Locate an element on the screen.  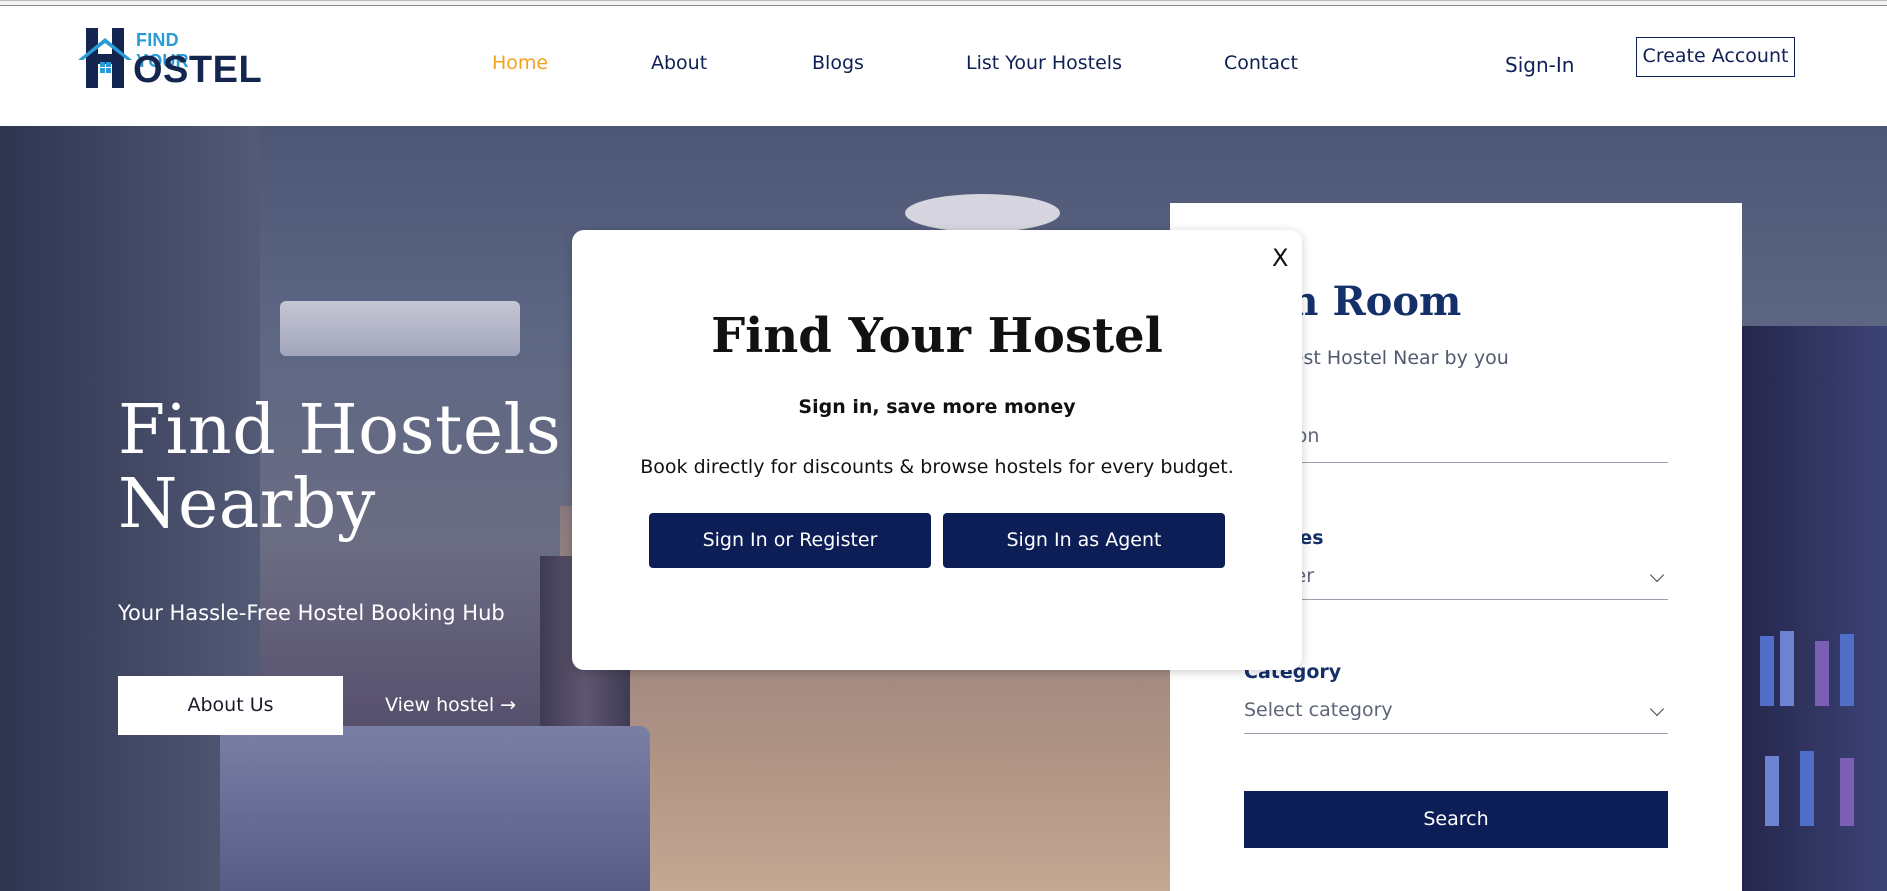
search-button: Search is located at coordinates (1456, 819).